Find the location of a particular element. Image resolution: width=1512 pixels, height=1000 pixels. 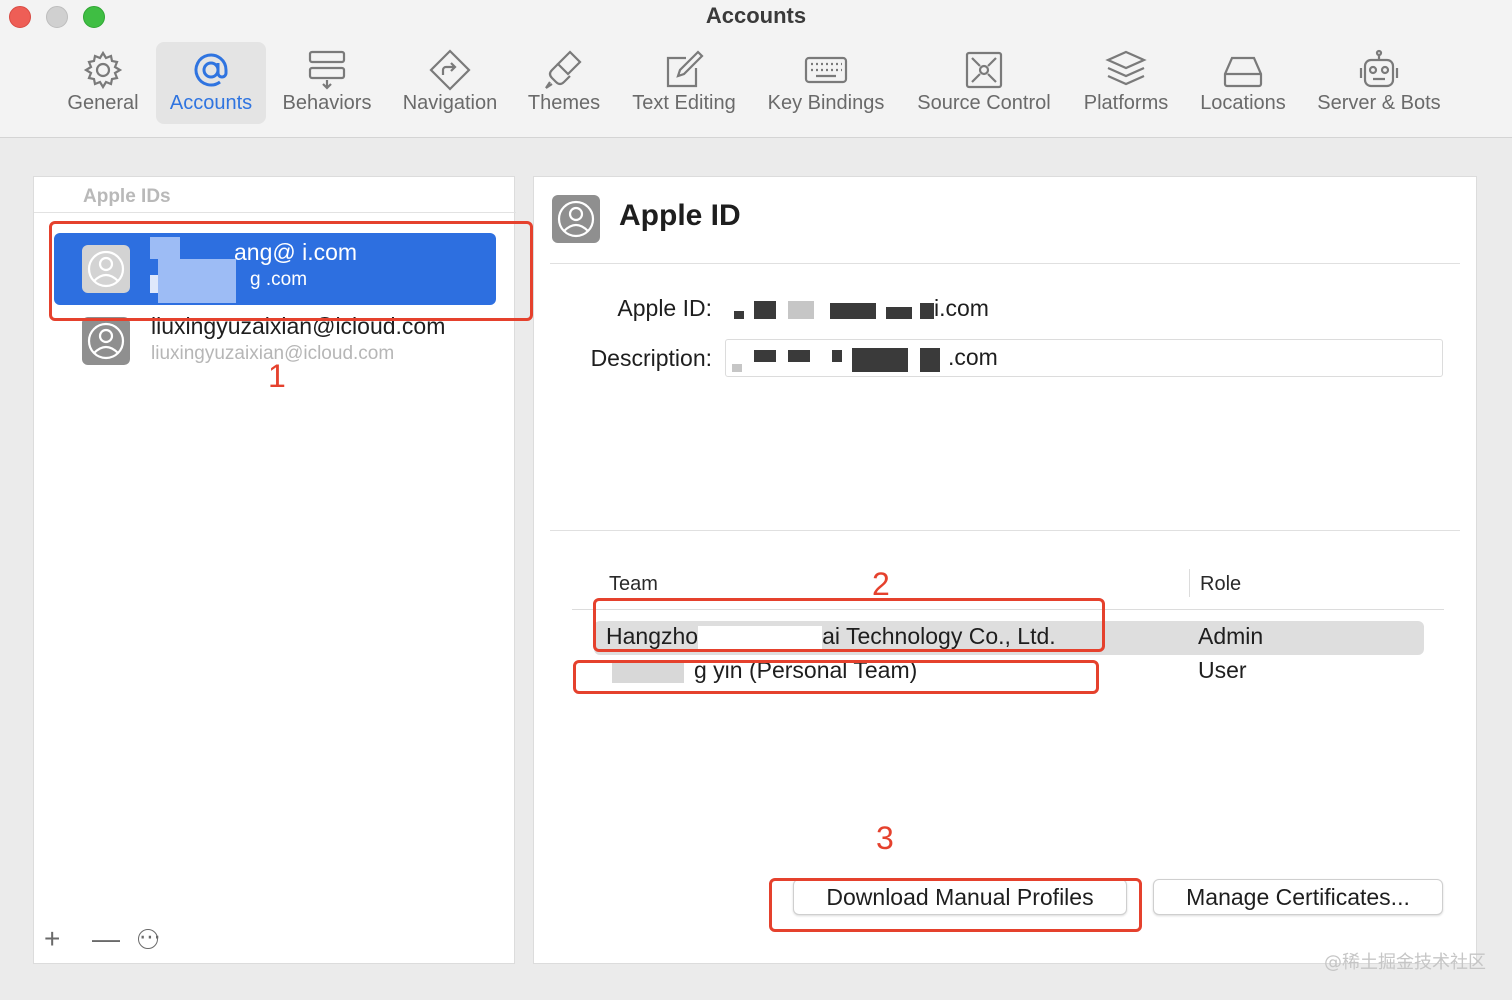

tab-platforms: Platforms is located at coordinates (1126, 83).